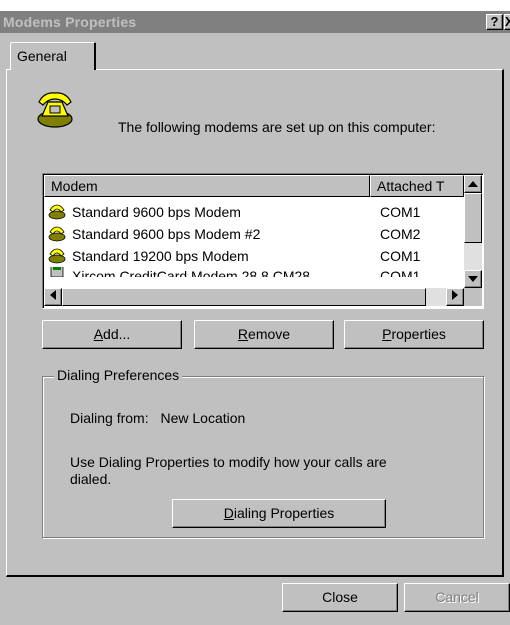 The width and height of the screenshot is (510, 625). What do you see at coordinates (109, 418) in the screenshot?
I see `dialing-from-label: Dialing from:` at bounding box center [109, 418].